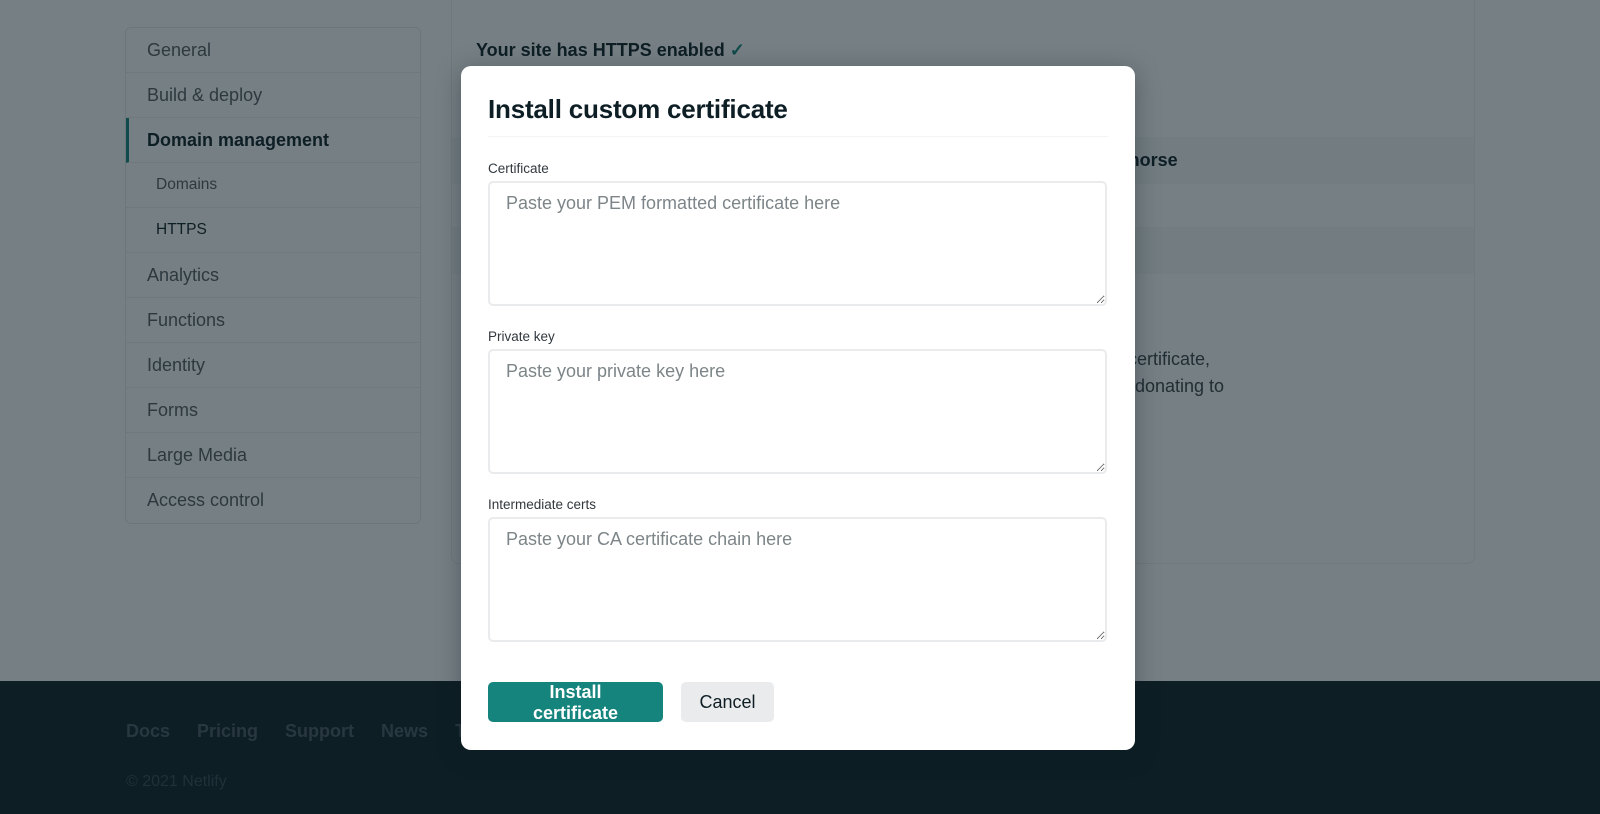  Describe the element at coordinates (797, 411) in the screenshot. I see `private-key-textarea` at that location.